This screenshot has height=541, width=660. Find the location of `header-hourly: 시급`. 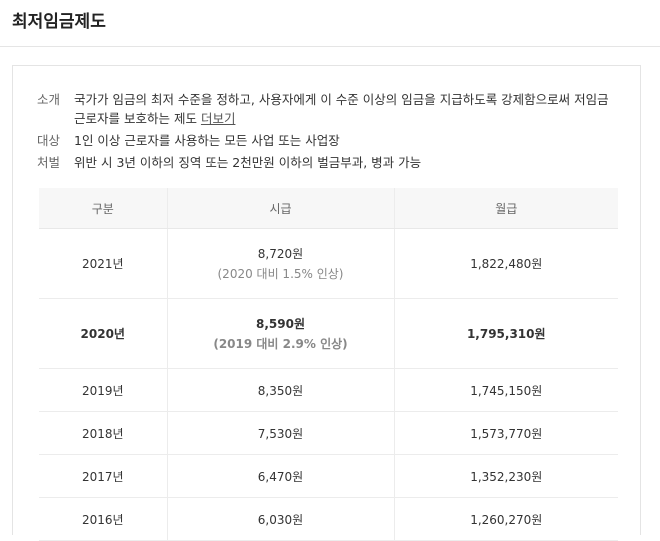

header-hourly: 시급 is located at coordinates (280, 208).